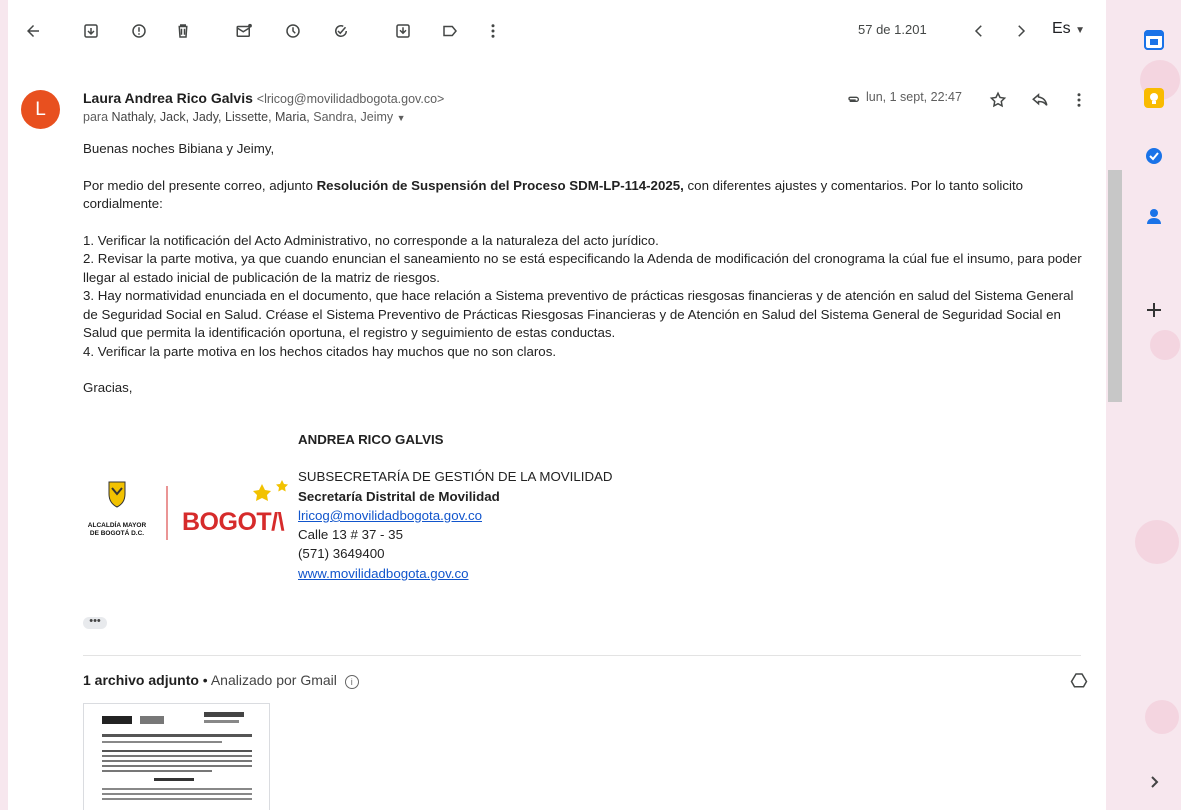  I want to click on show-trimmed-content-button: •••, so click(95, 622).